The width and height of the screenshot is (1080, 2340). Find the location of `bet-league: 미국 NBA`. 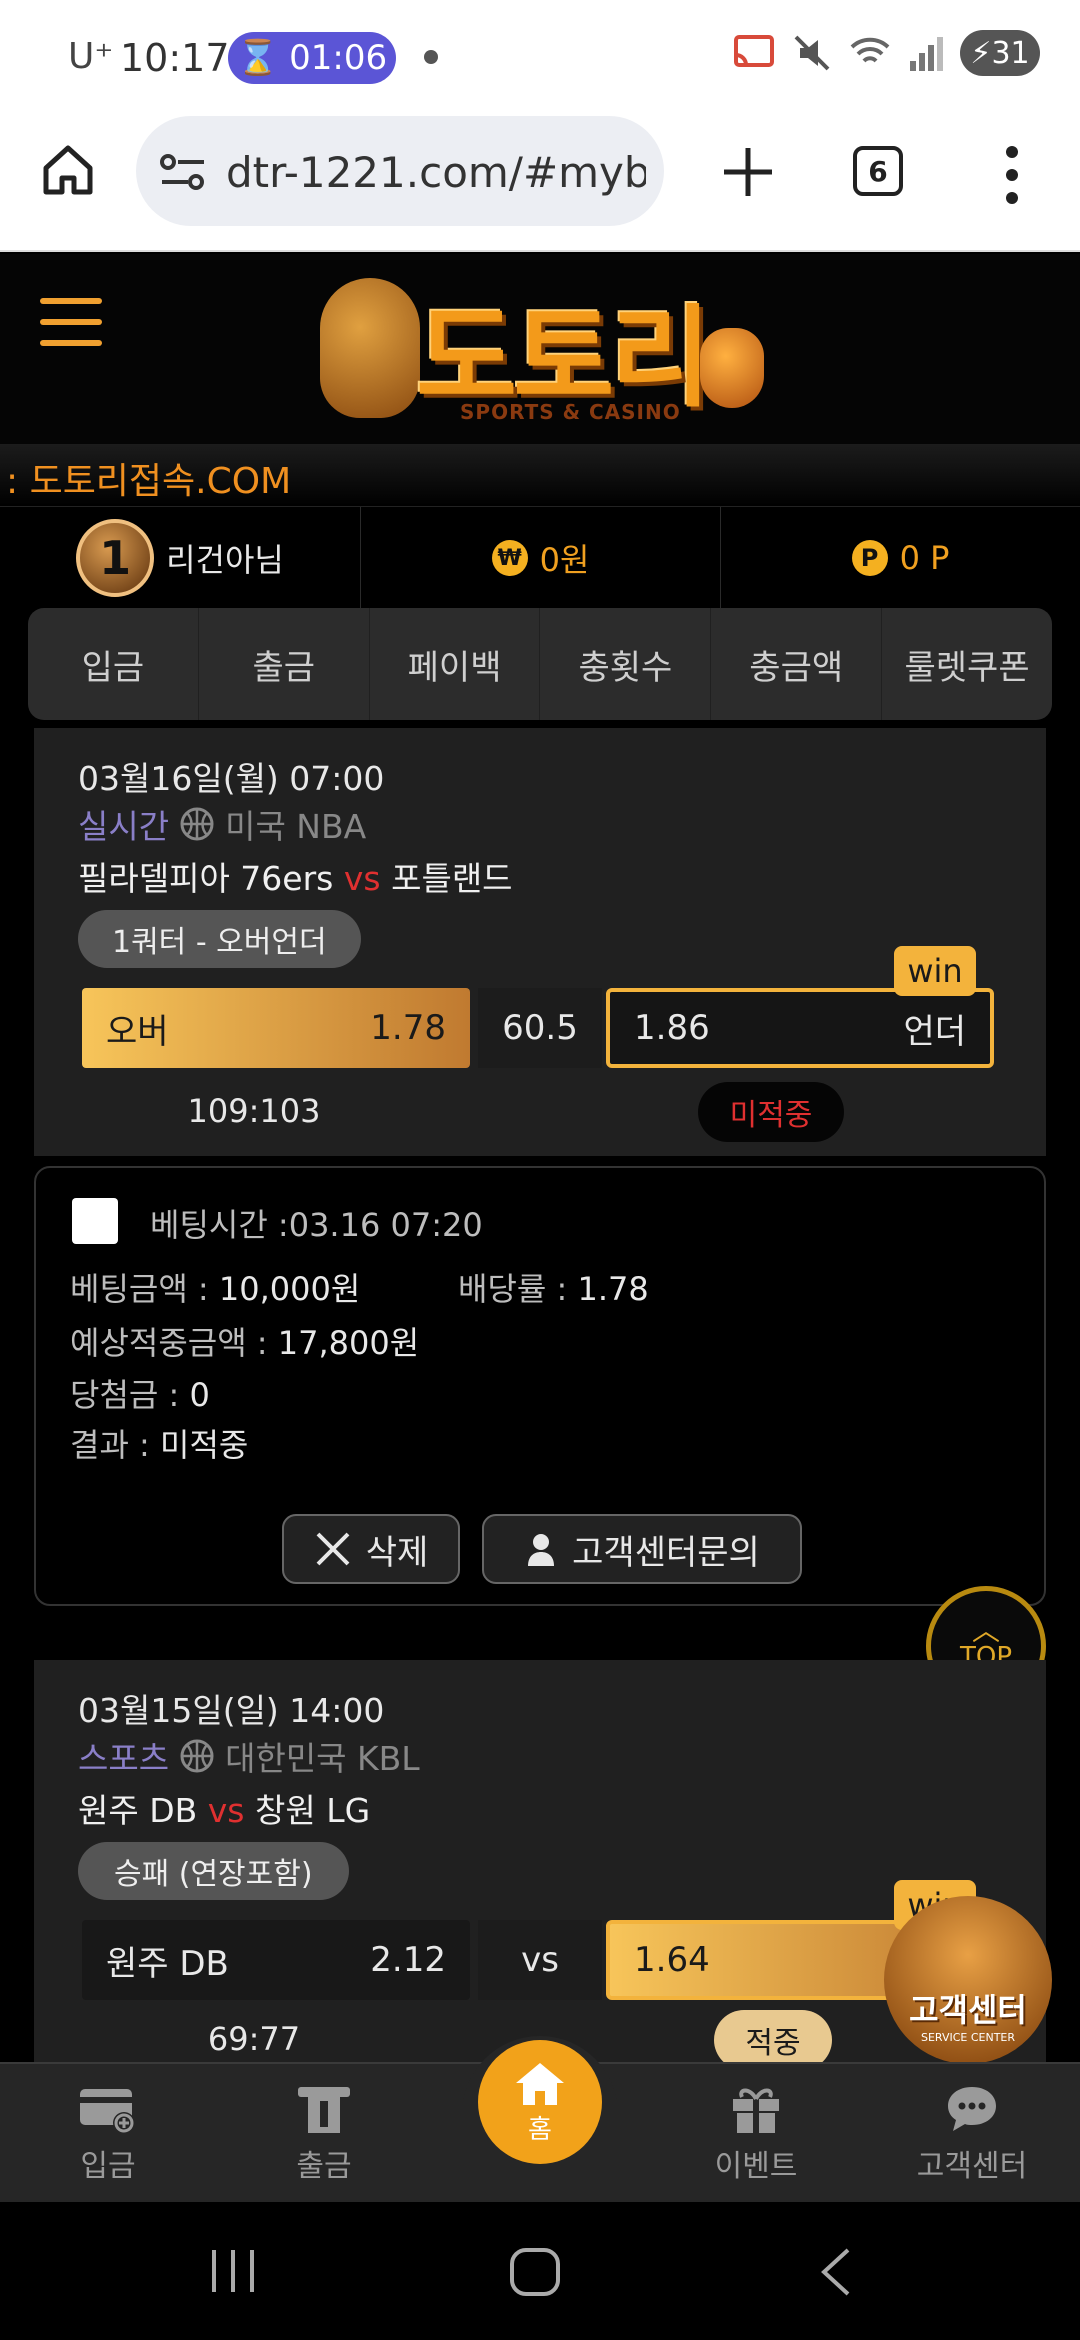

bet-league: 미국 NBA is located at coordinates (296, 826).